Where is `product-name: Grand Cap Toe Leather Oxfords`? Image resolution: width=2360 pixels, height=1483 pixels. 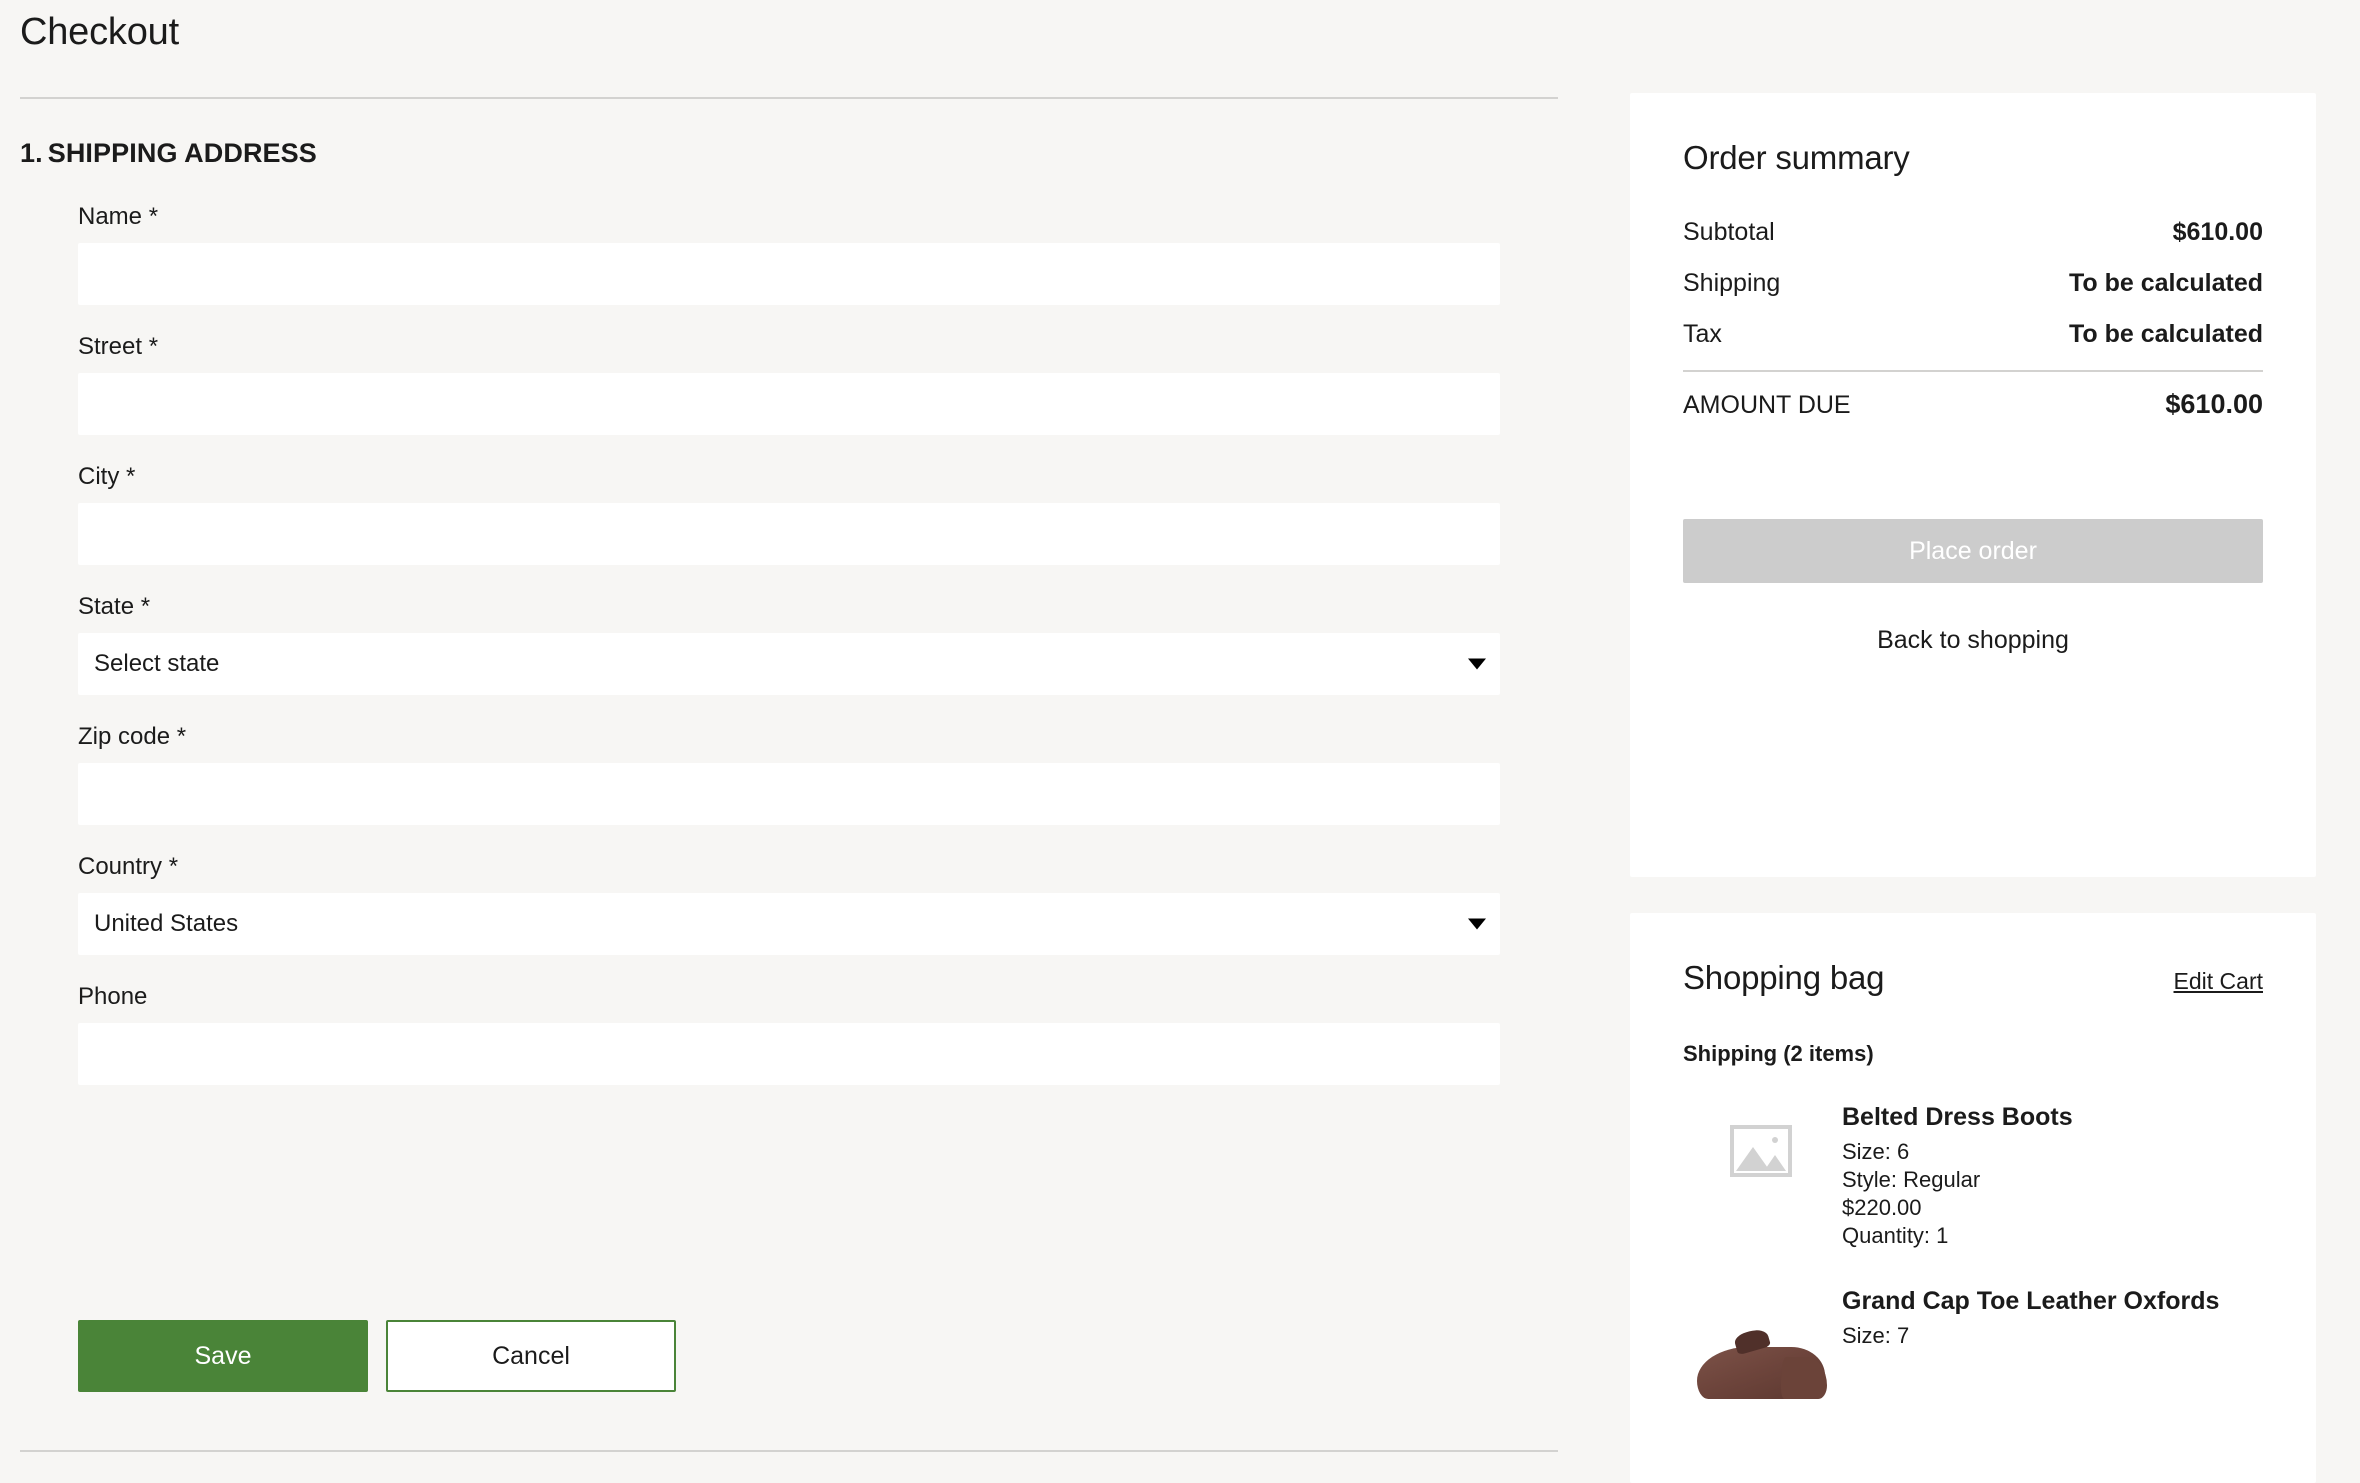 product-name: Grand Cap Toe Leather Oxfords is located at coordinates (2031, 1300).